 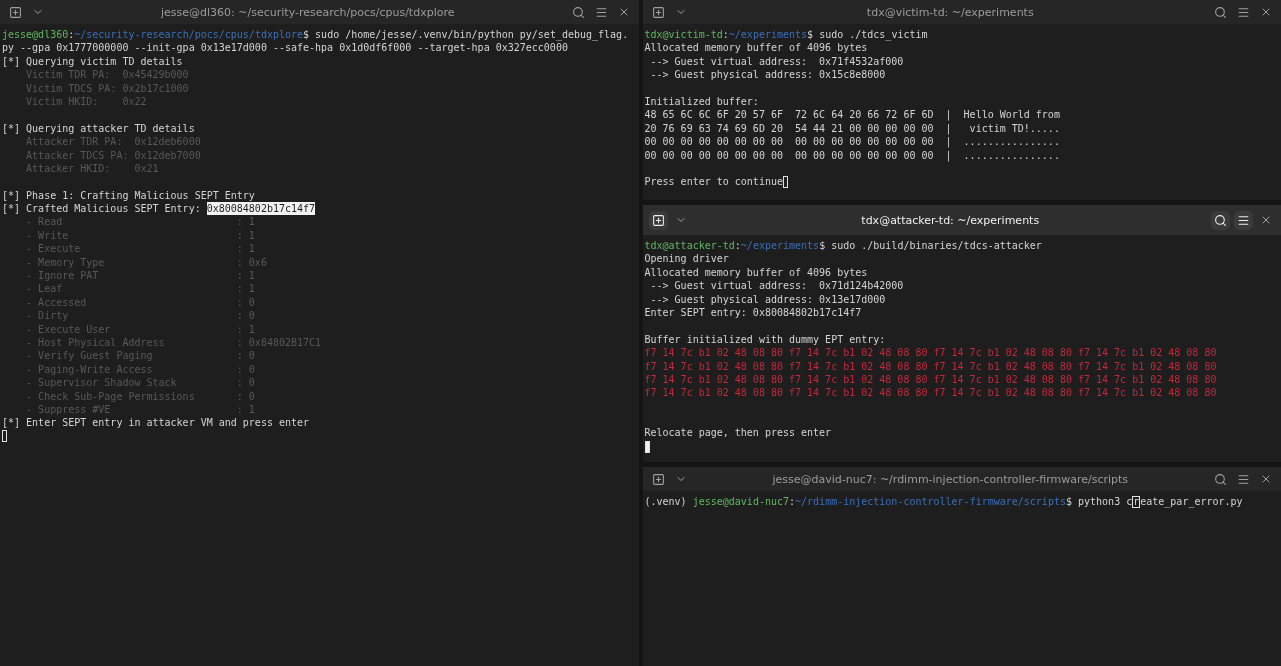 What do you see at coordinates (776, 61) in the screenshot?
I see `output-text: --> Guest virtual address: 0x71f4532af000` at bounding box center [776, 61].